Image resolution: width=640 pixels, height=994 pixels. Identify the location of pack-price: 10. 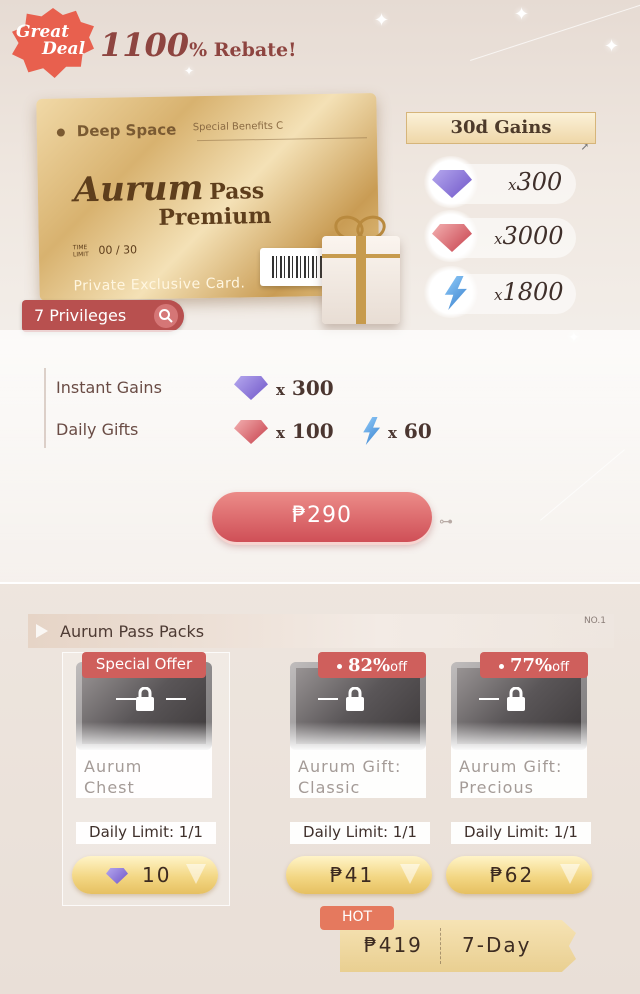
(157, 875).